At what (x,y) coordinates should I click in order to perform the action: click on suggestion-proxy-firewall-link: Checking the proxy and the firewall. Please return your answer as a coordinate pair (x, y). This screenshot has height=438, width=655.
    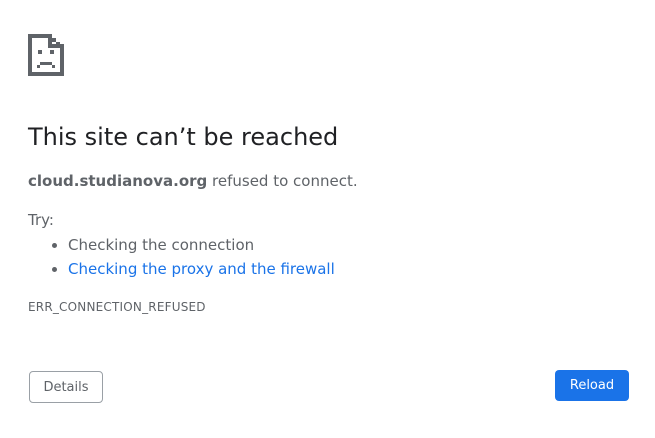
    Looking at the image, I should click on (201, 269).